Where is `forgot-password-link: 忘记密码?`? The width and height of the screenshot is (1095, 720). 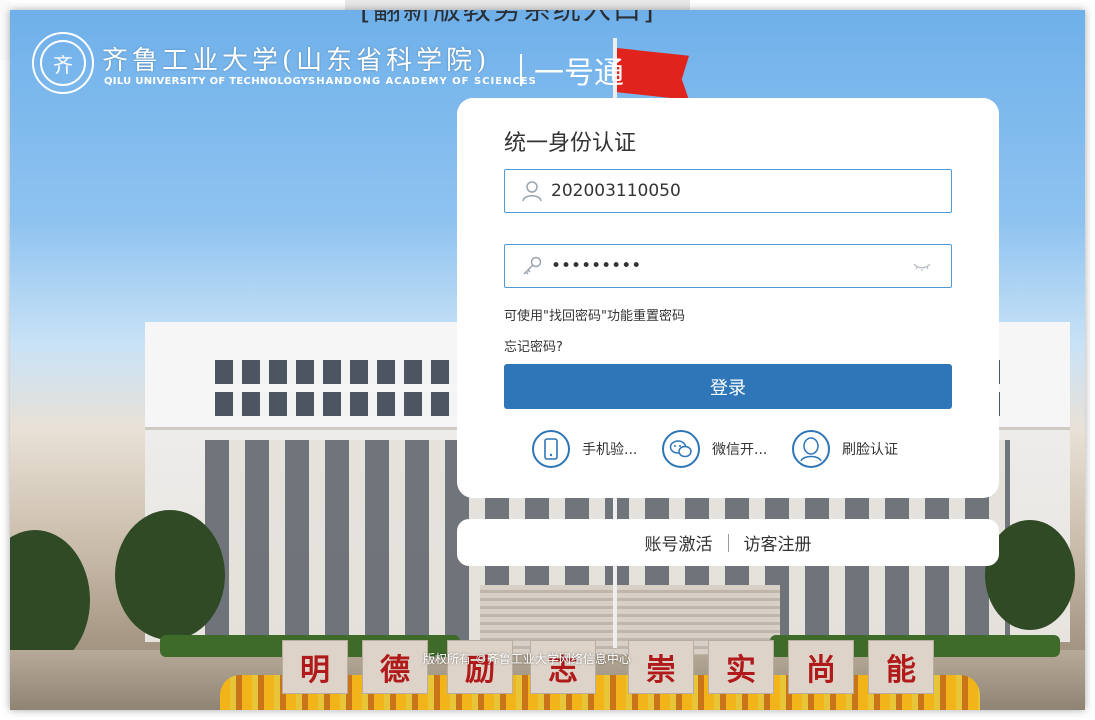 forgot-password-link: 忘记密码? is located at coordinates (533, 345).